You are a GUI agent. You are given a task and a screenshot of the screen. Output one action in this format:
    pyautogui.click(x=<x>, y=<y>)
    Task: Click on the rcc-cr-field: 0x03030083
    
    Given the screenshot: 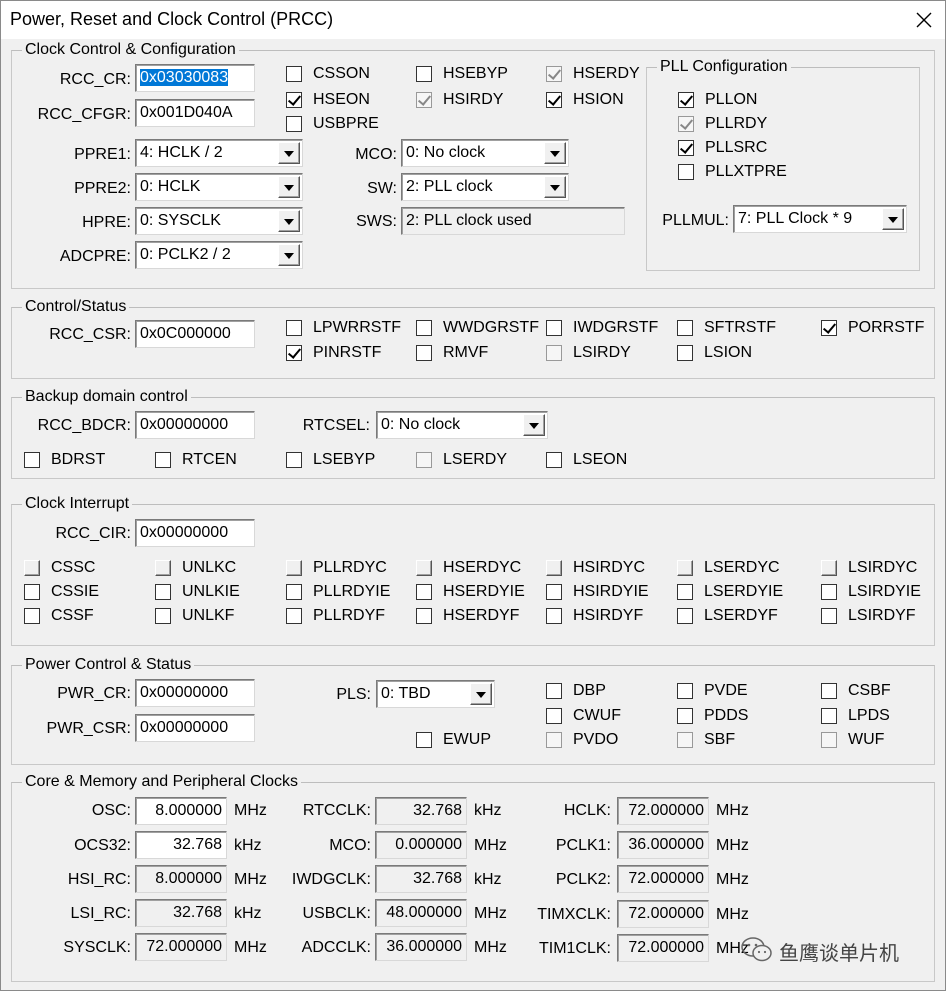 What is the action you would take?
    pyautogui.click(x=195, y=78)
    